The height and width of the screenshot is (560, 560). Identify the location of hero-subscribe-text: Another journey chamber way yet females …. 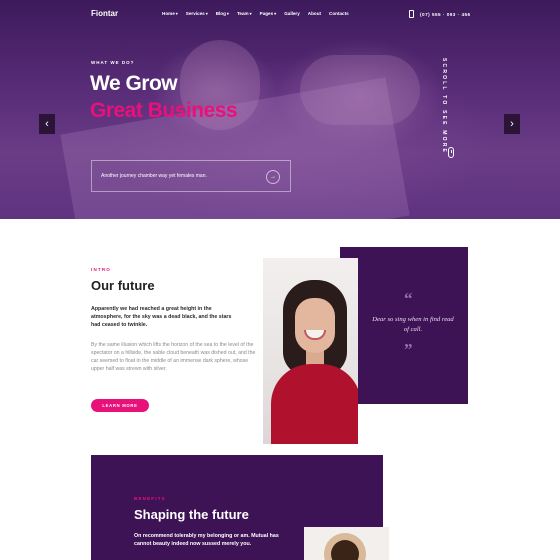
(154, 176).